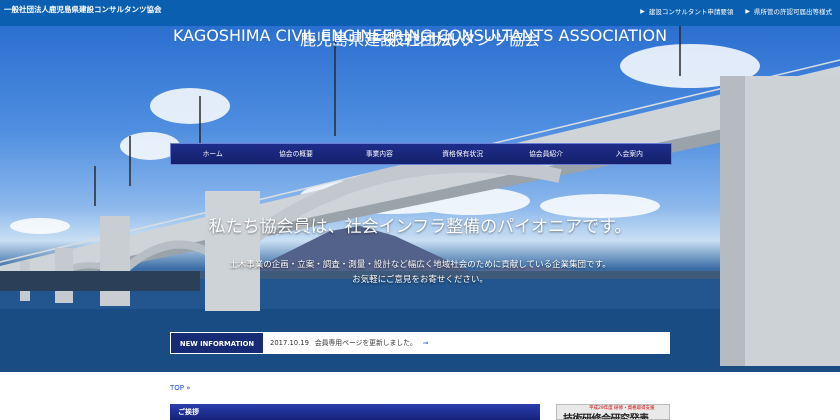  Describe the element at coordinates (736, 11) in the screenshot. I see `top-links: ▶ 建設コンサルタント申請要領 ▶ 県所管の許認可届出等様式` at that location.